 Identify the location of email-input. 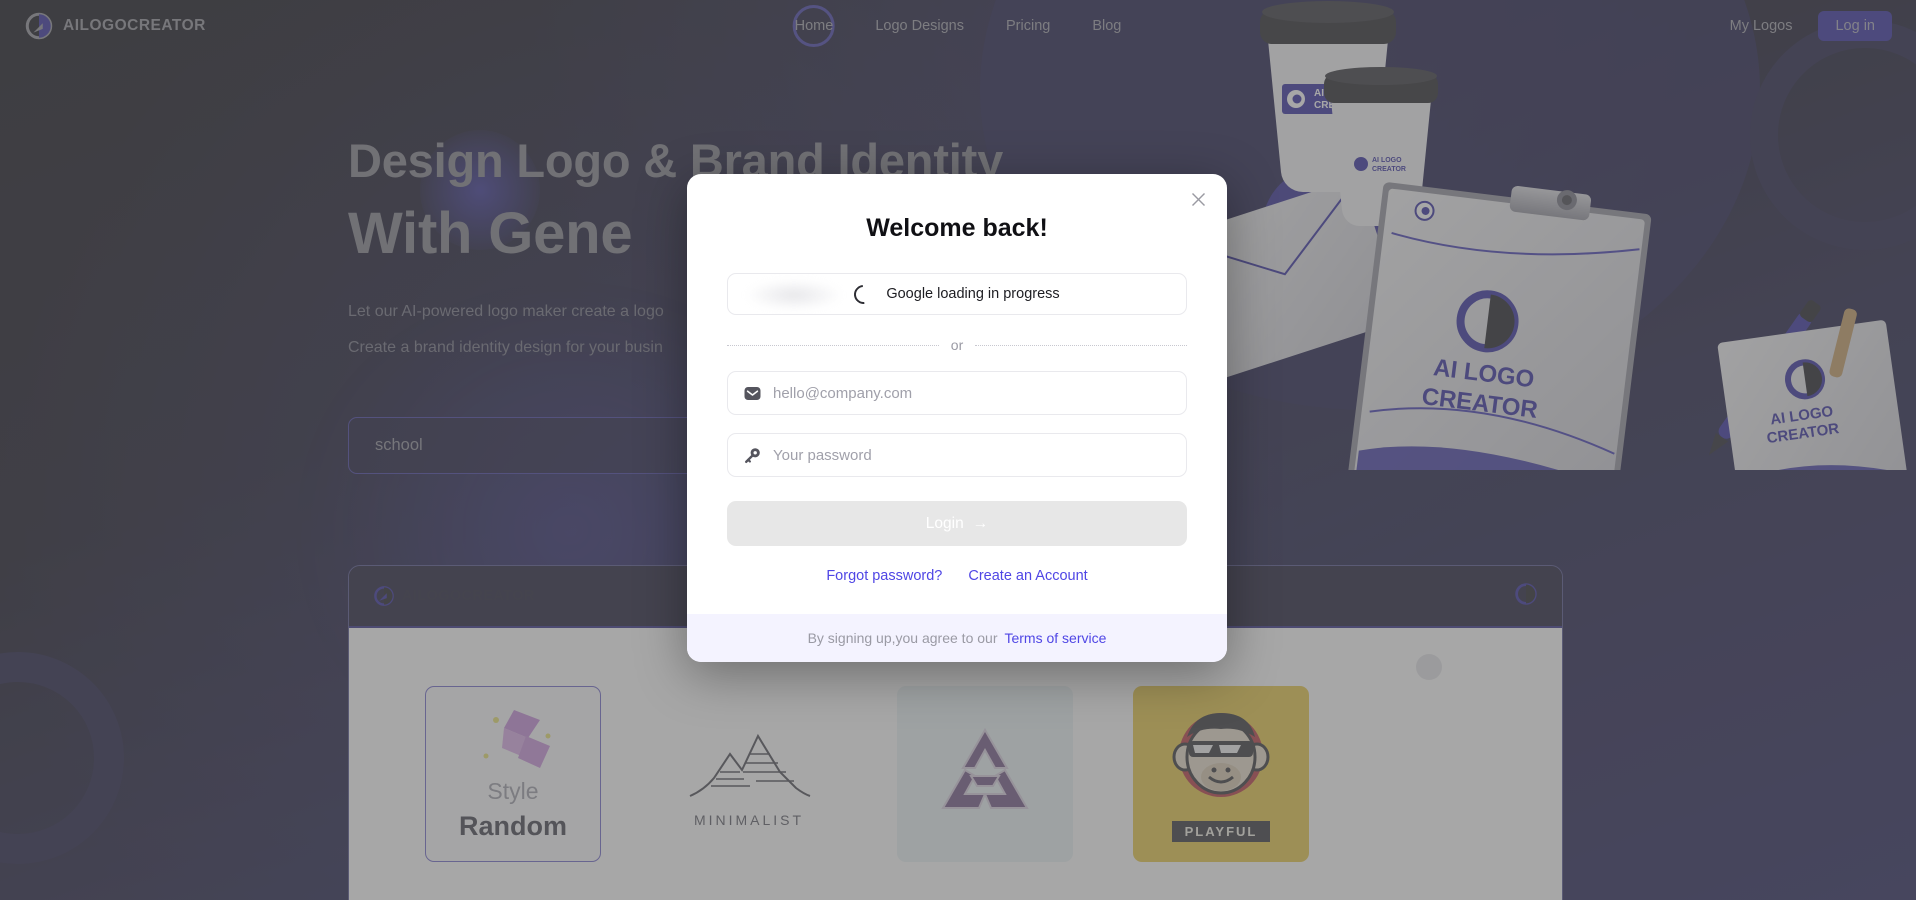
(971, 393).